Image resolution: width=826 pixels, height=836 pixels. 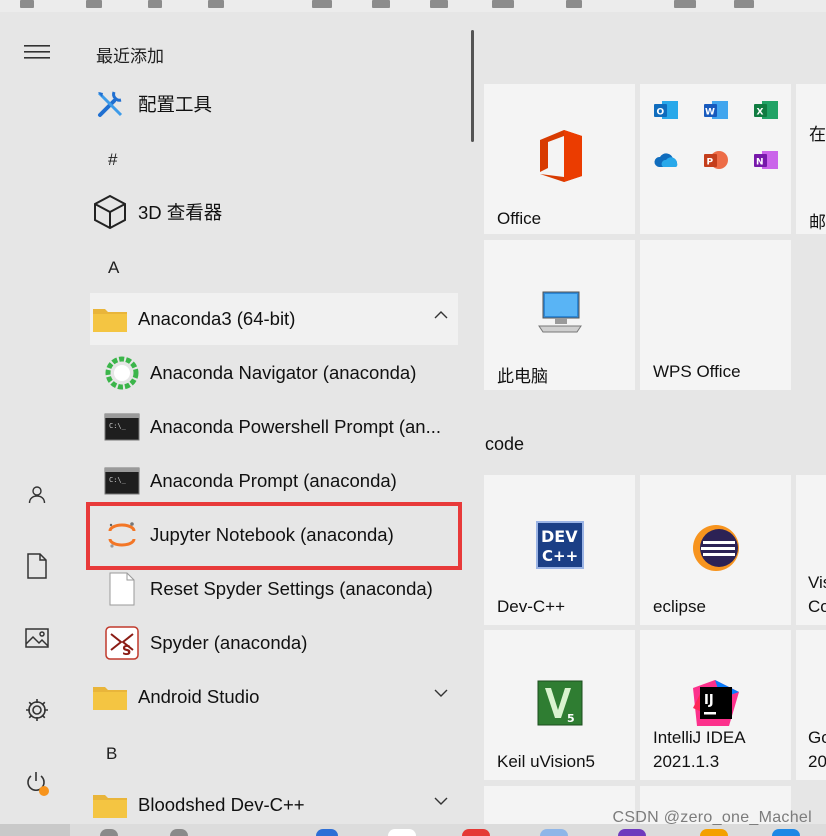 I want to click on svg-text: 5, so click(x=571, y=718).